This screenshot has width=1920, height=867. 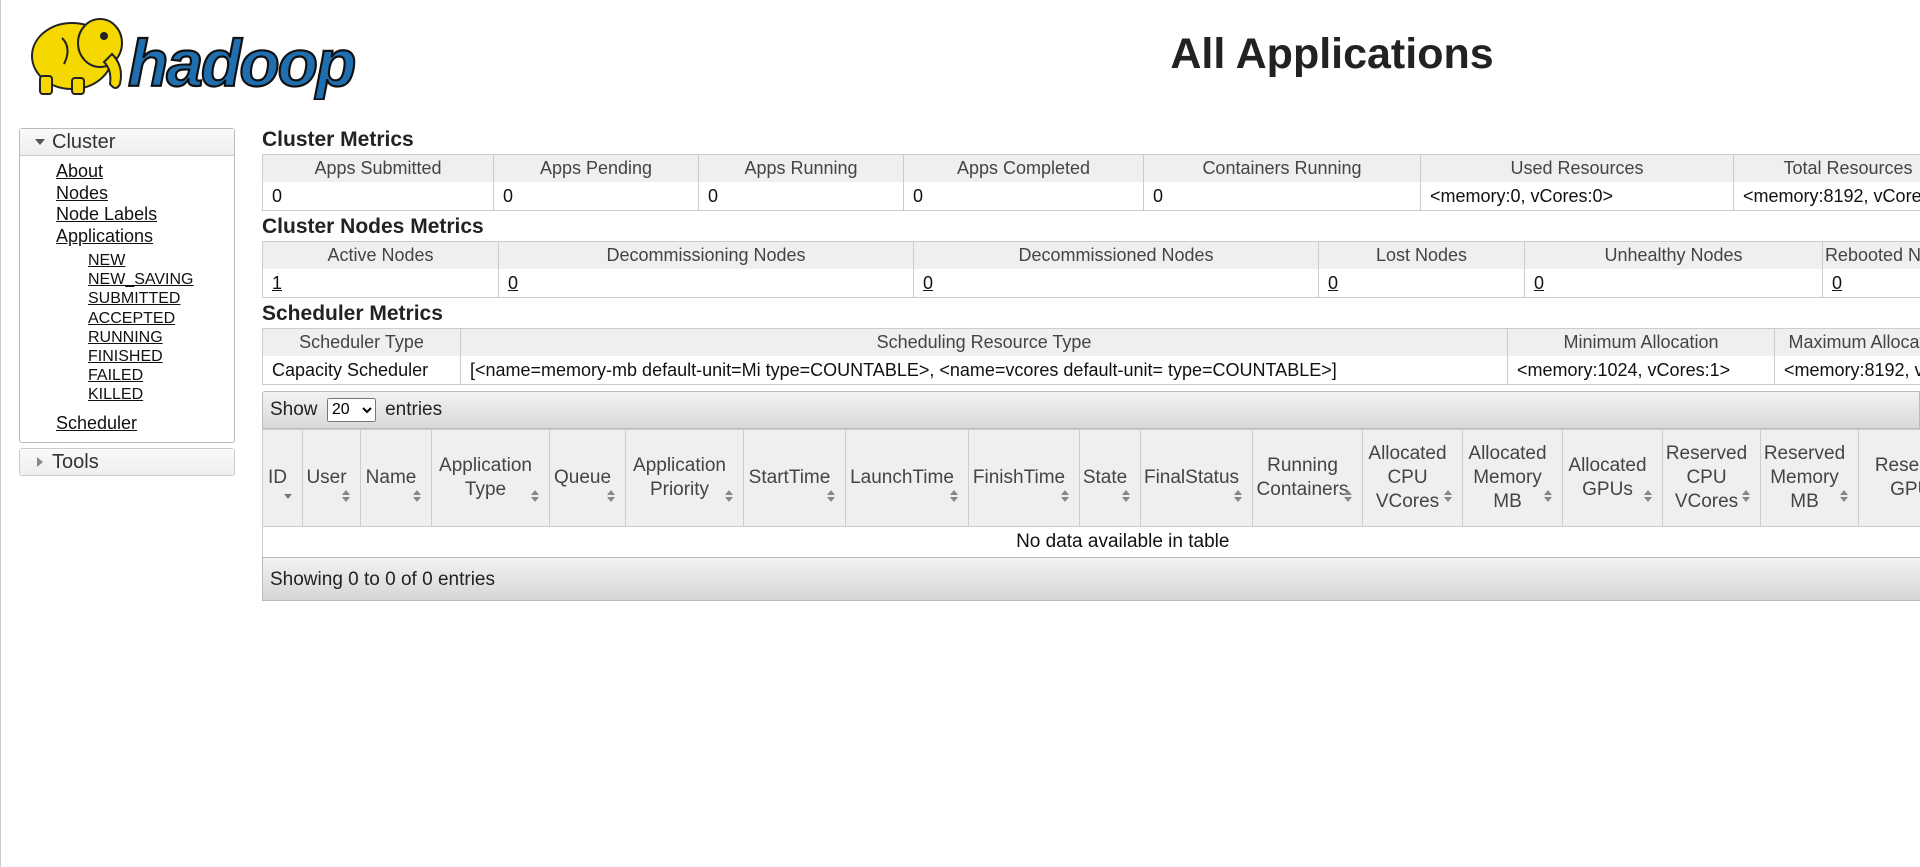 What do you see at coordinates (1421, 255) in the screenshot?
I see `col-lost-nodes: Lost Nodes` at bounding box center [1421, 255].